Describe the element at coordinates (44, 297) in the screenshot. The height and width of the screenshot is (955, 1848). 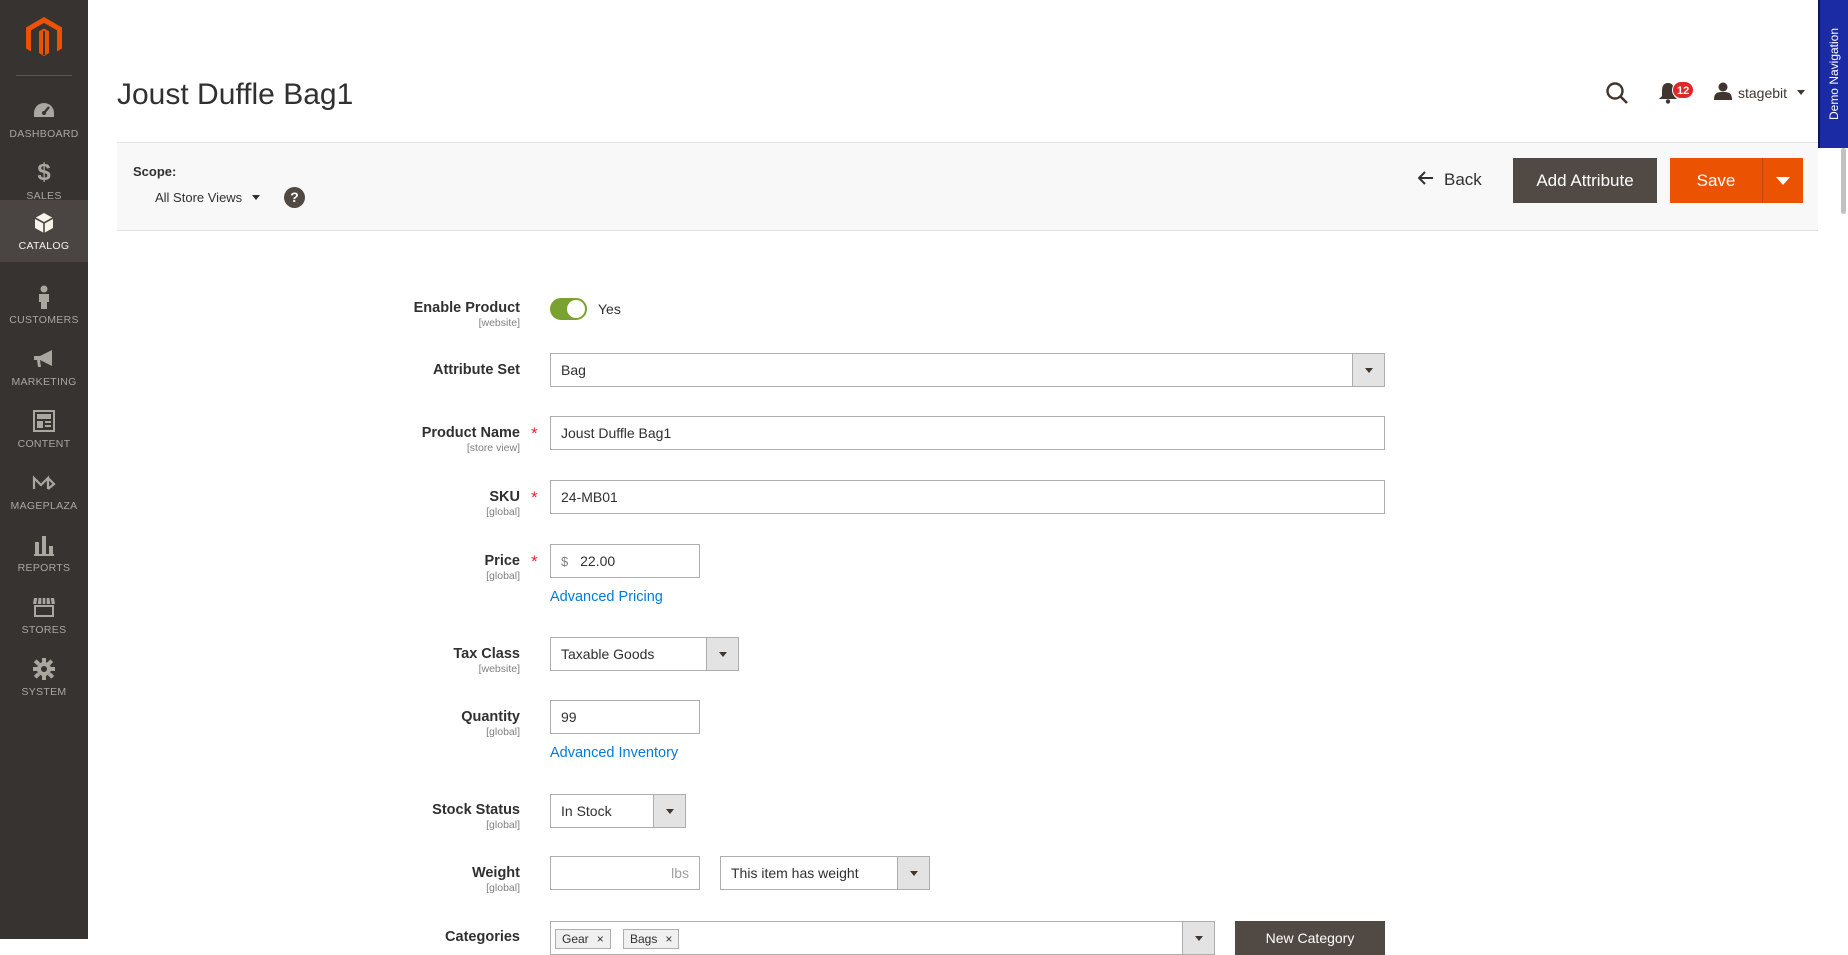
I see `person-icon` at that location.